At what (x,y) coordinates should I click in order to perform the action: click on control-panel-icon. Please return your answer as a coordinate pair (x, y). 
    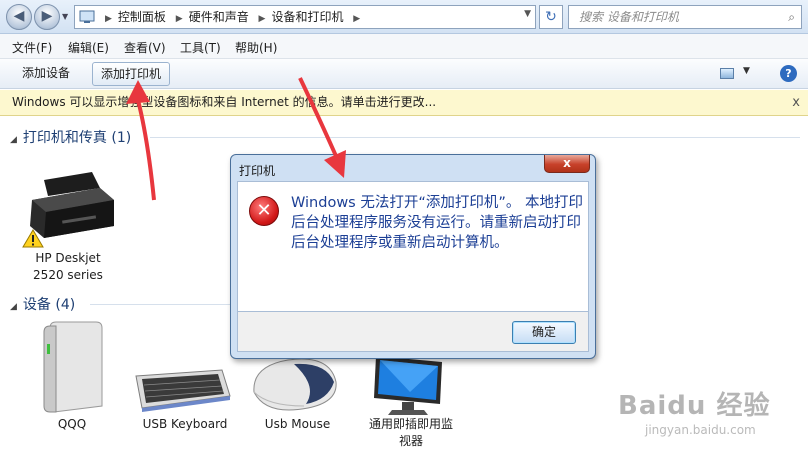
    Looking at the image, I should click on (87, 16).